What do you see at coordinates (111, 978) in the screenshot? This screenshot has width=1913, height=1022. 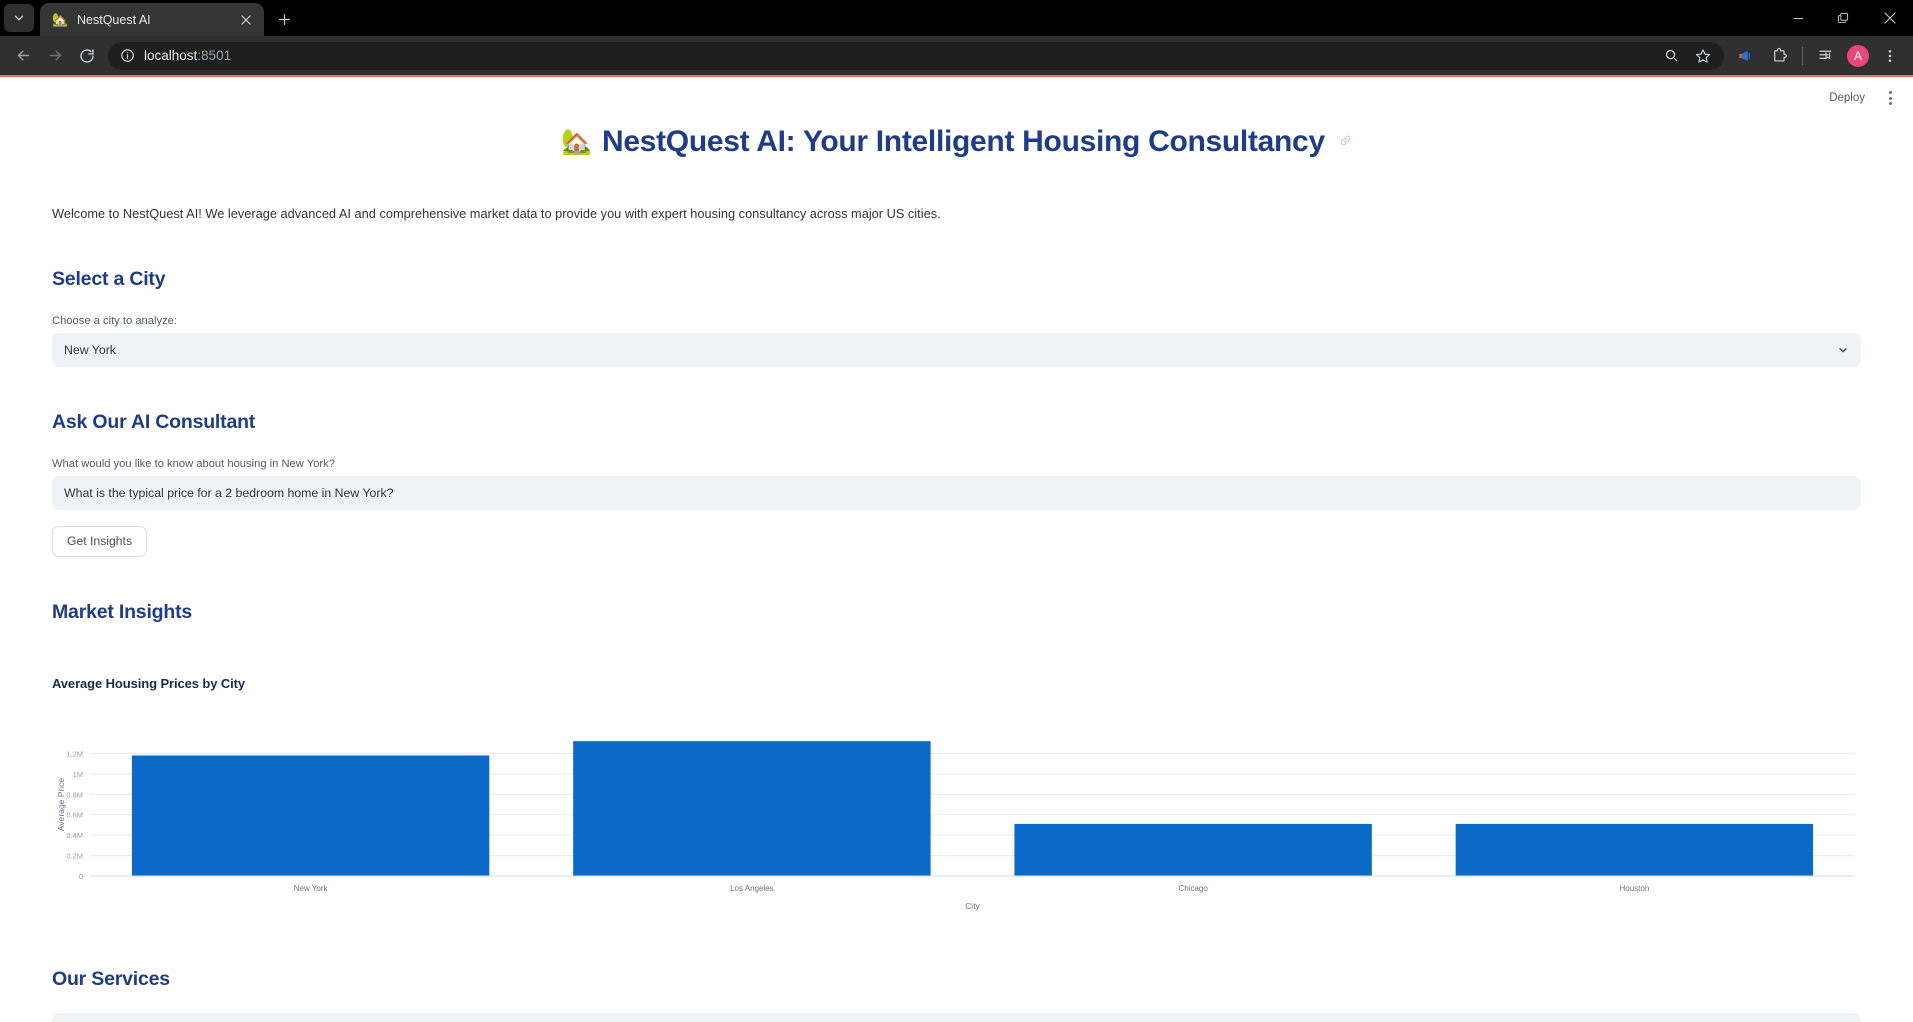 I see `section-heading-our-services: Our Services` at bounding box center [111, 978].